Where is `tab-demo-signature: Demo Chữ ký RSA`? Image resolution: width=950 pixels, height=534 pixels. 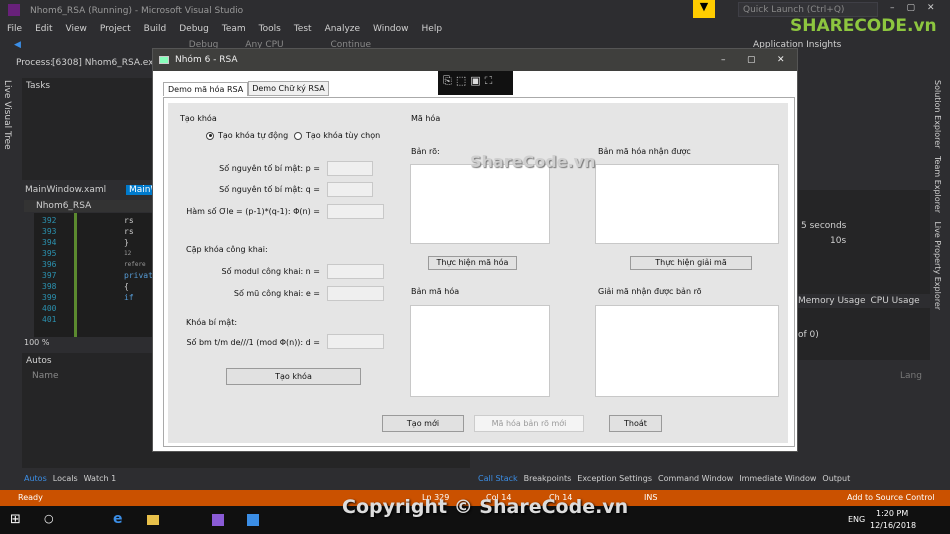
tab-demo-signature: Demo Chữ ký RSA is located at coordinates (288, 88).